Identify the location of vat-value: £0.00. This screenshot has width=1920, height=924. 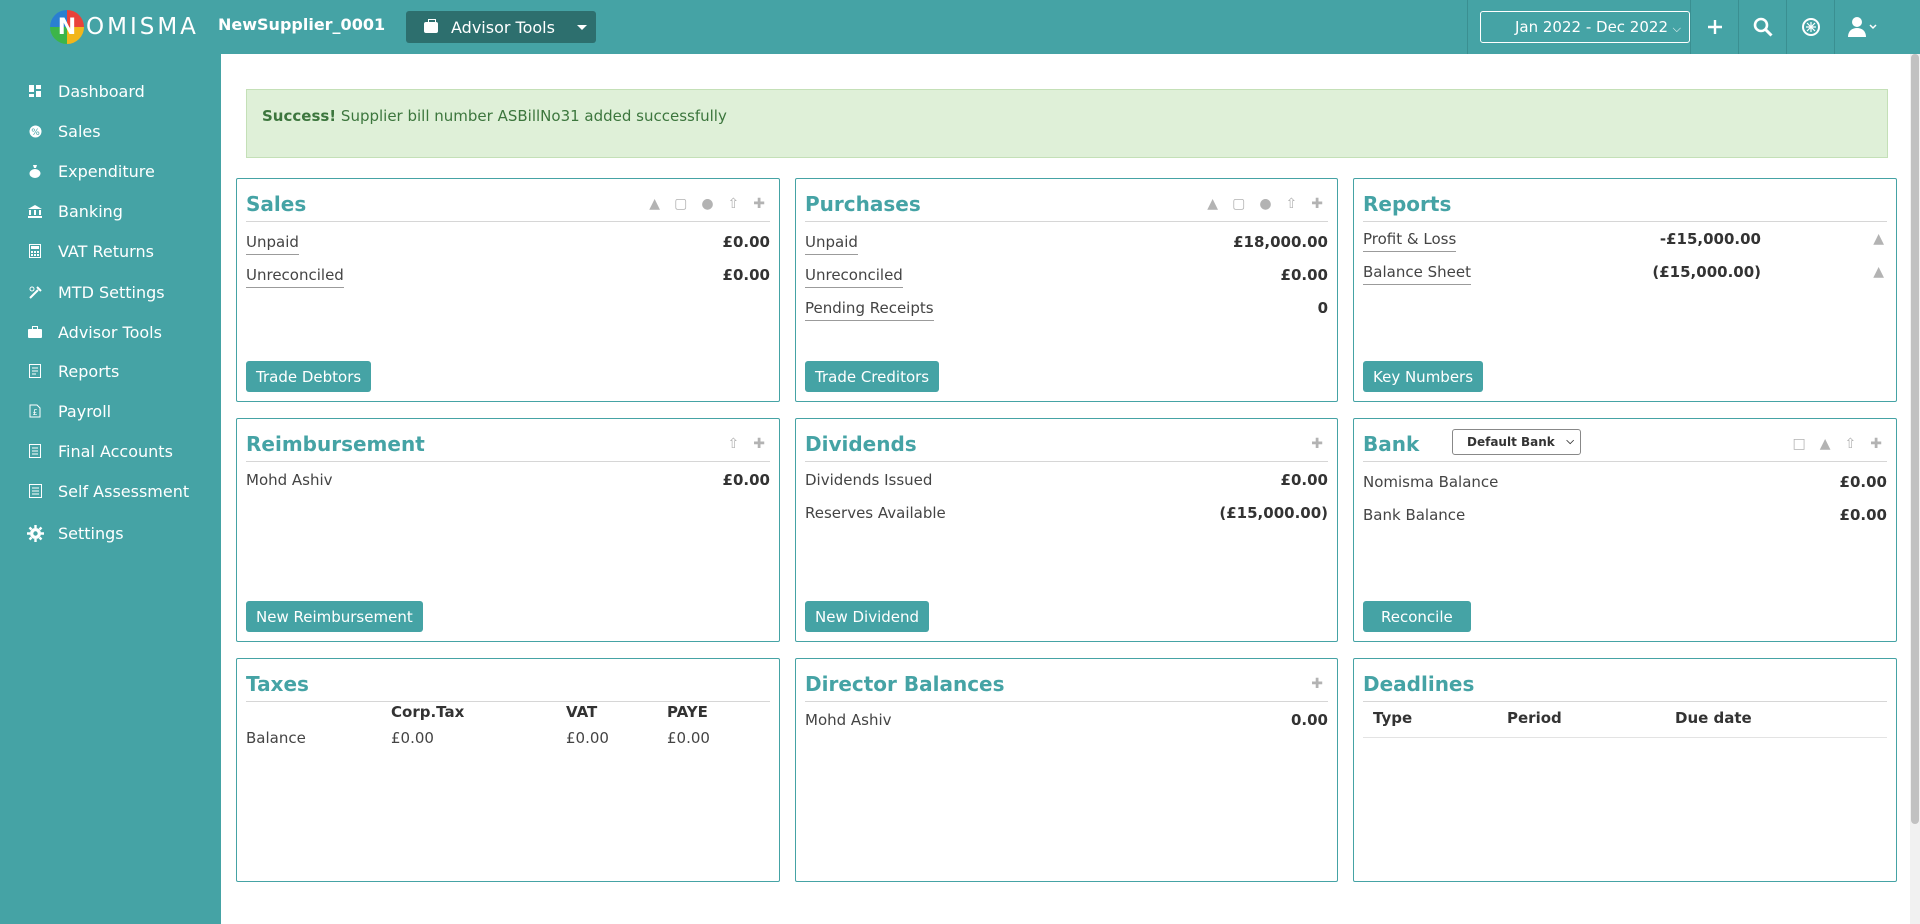
(587, 738).